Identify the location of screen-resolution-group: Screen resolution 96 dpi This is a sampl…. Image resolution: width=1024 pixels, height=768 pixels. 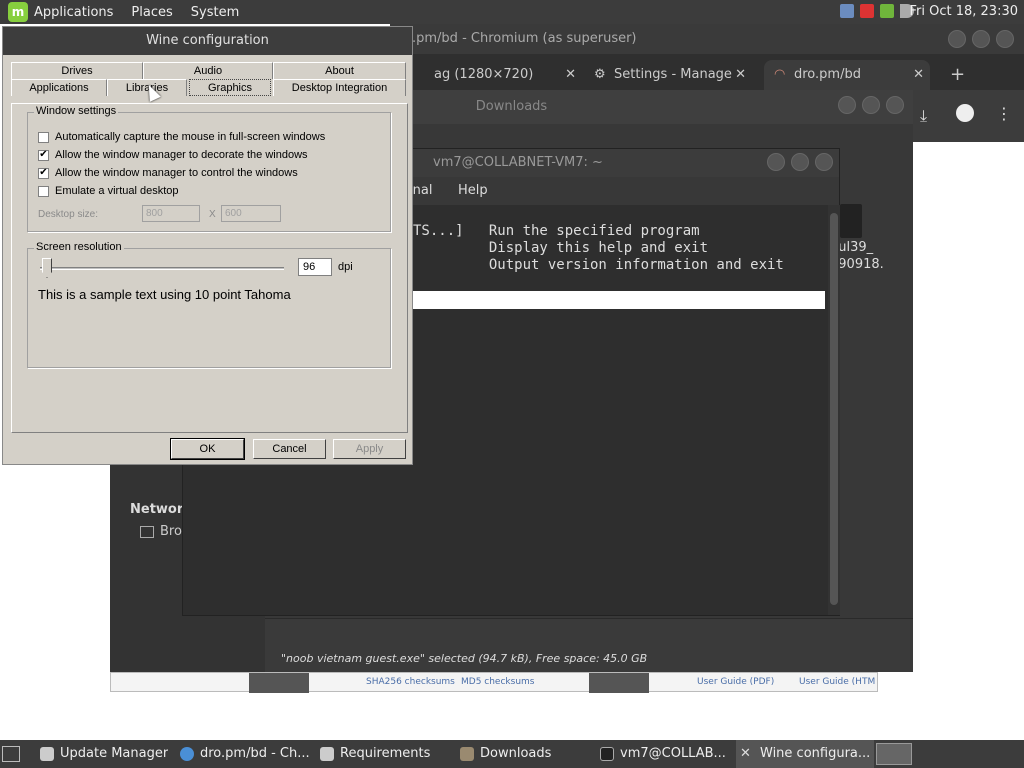
(209, 304).